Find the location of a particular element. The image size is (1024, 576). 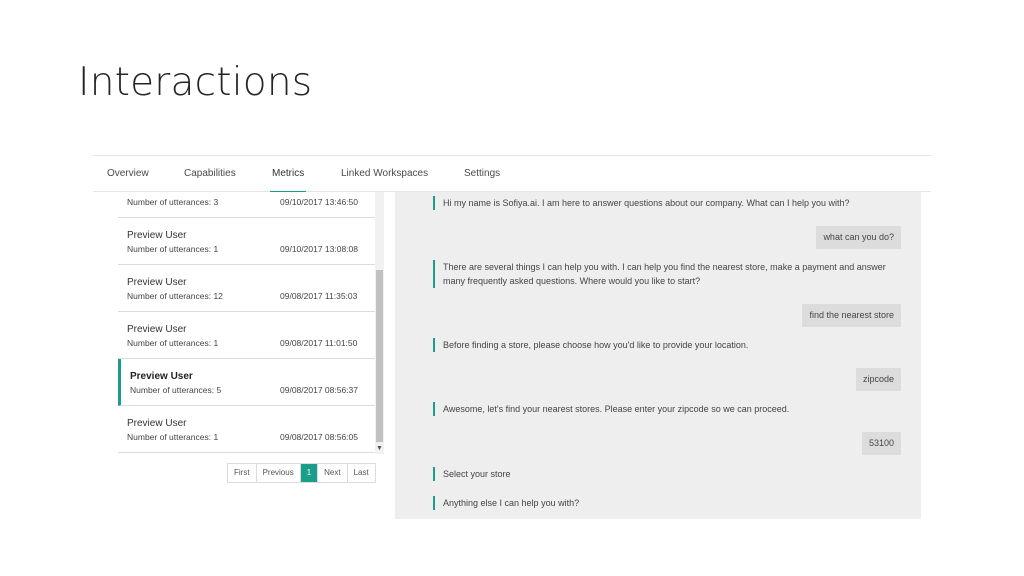

list-scrollbar: ▼ is located at coordinates (379, 323).